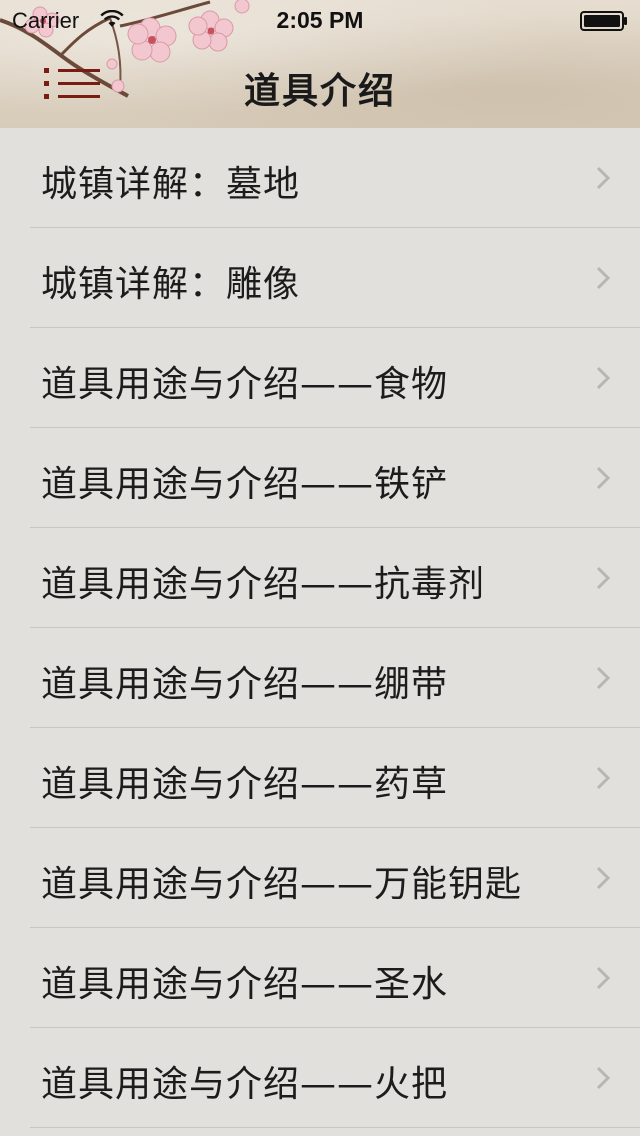 The height and width of the screenshot is (1136, 640). What do you see at coordinates (603, 21) in the screenshot?
I see `battery-icon` at bounding box center [603, 21].